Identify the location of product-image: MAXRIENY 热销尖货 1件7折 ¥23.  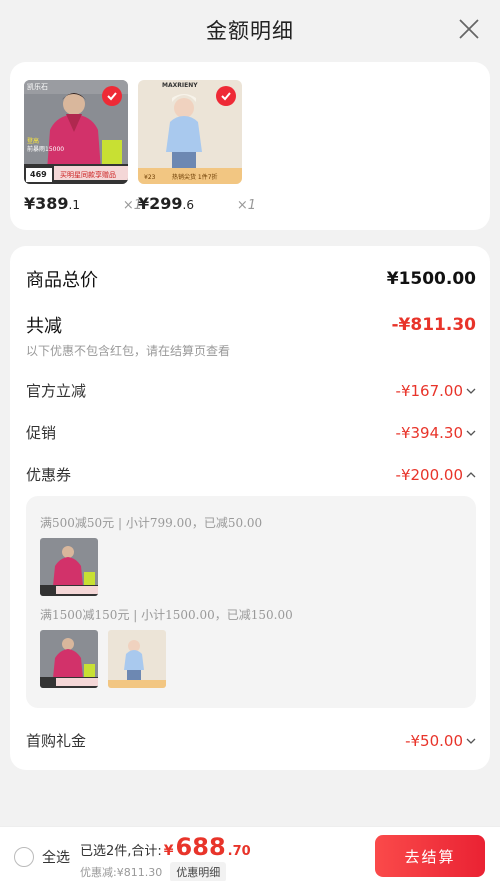
(190, 132).